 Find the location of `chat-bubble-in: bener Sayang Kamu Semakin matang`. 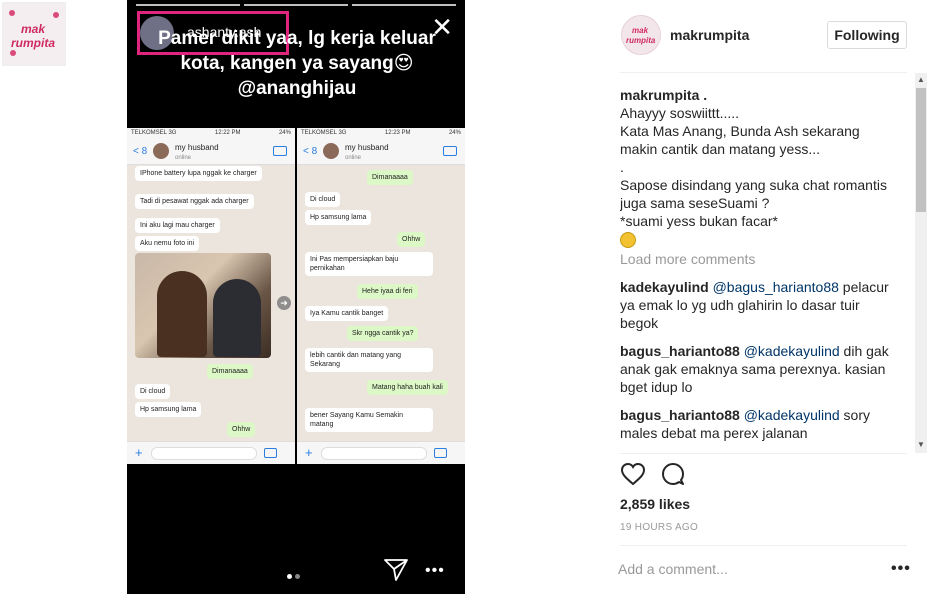

chat-bubble-in: bener Sayang Kamu Semakin matang is located at coordinates (369, 420).